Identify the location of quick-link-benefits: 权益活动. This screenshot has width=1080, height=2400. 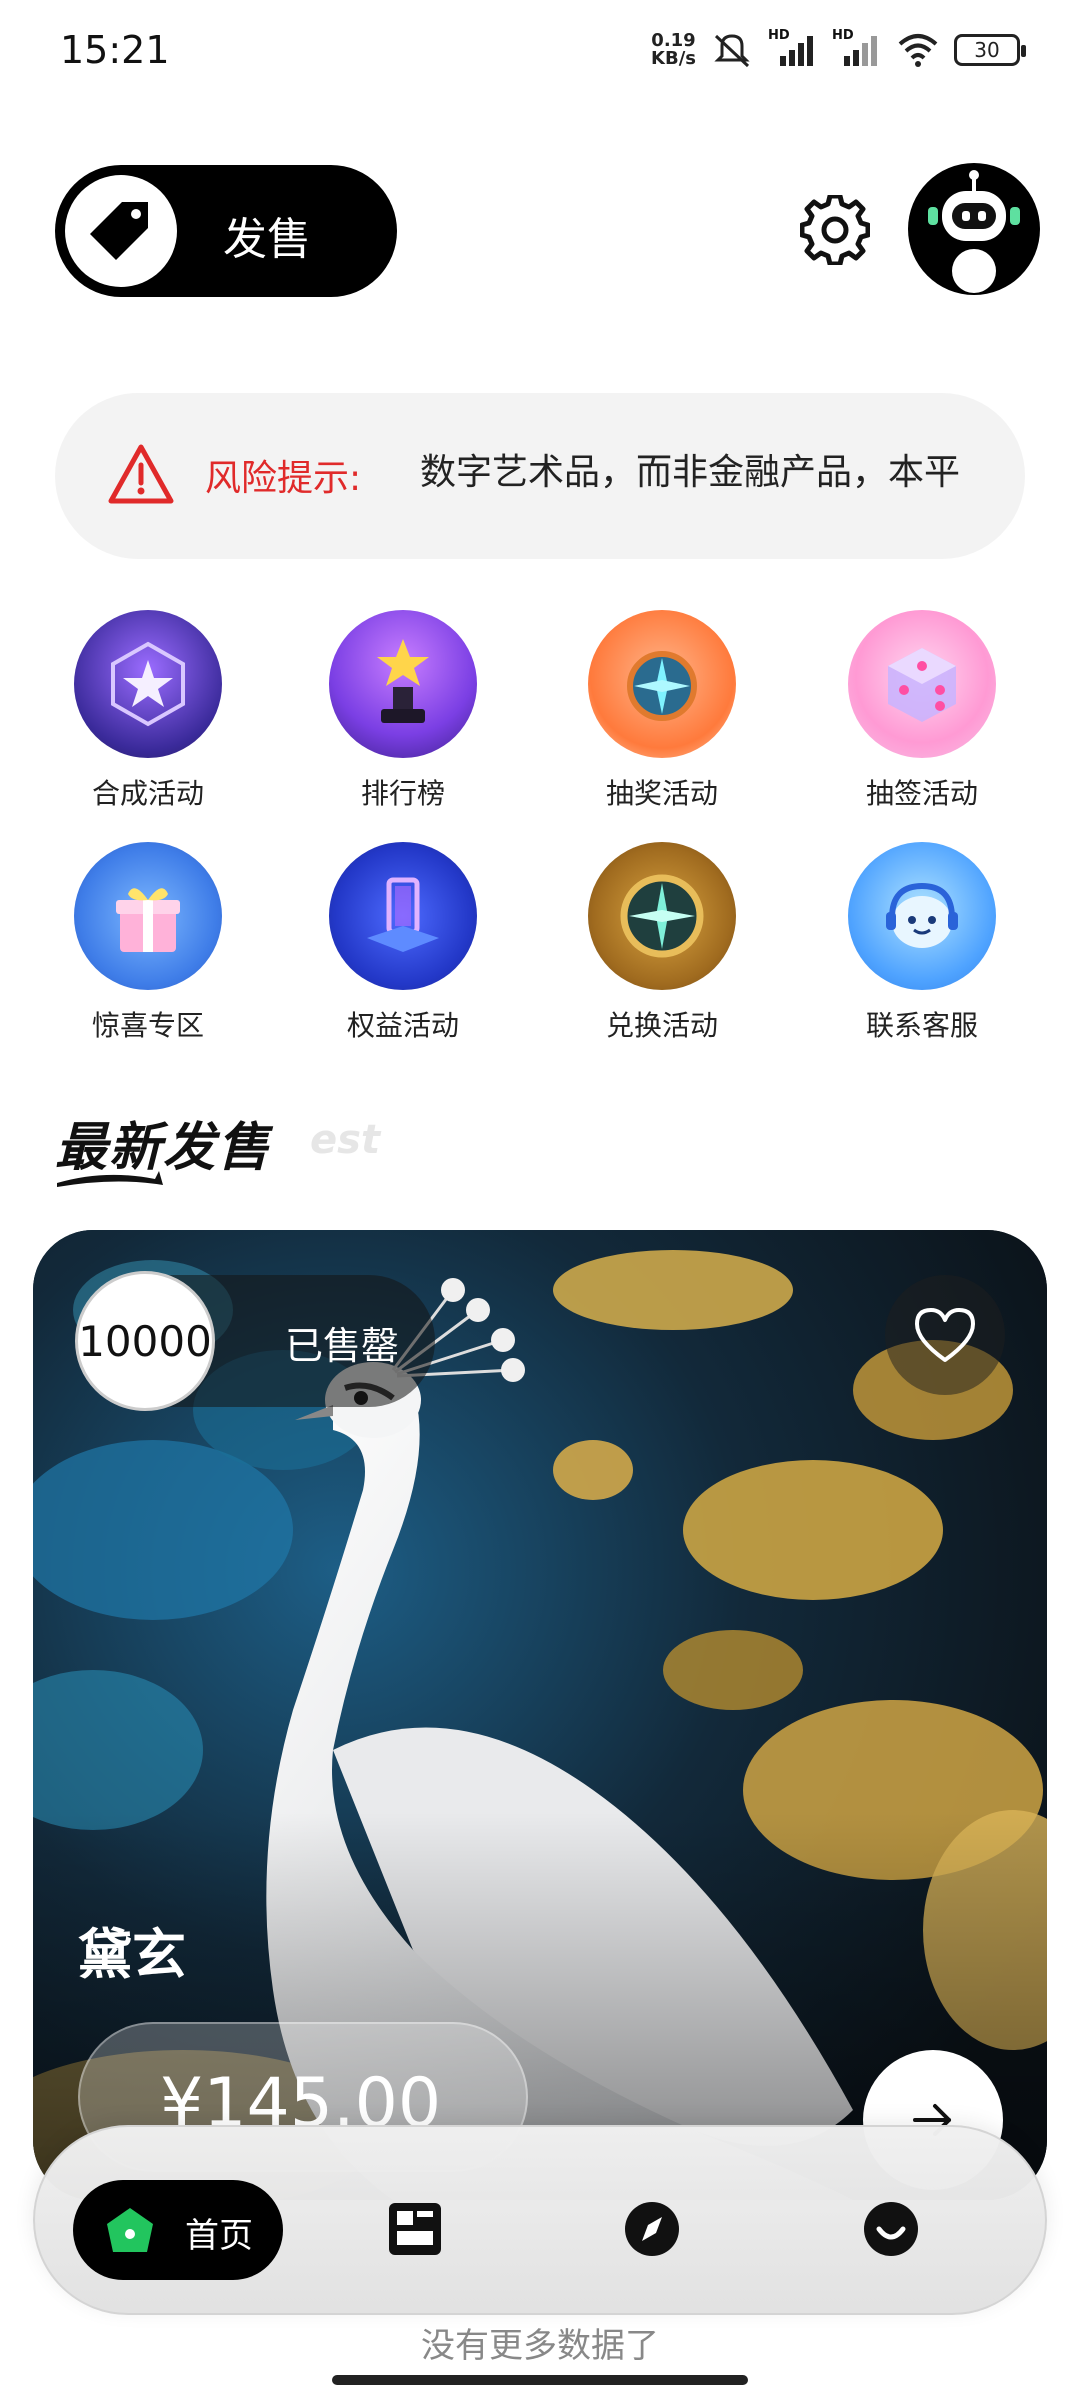
(403, 943).